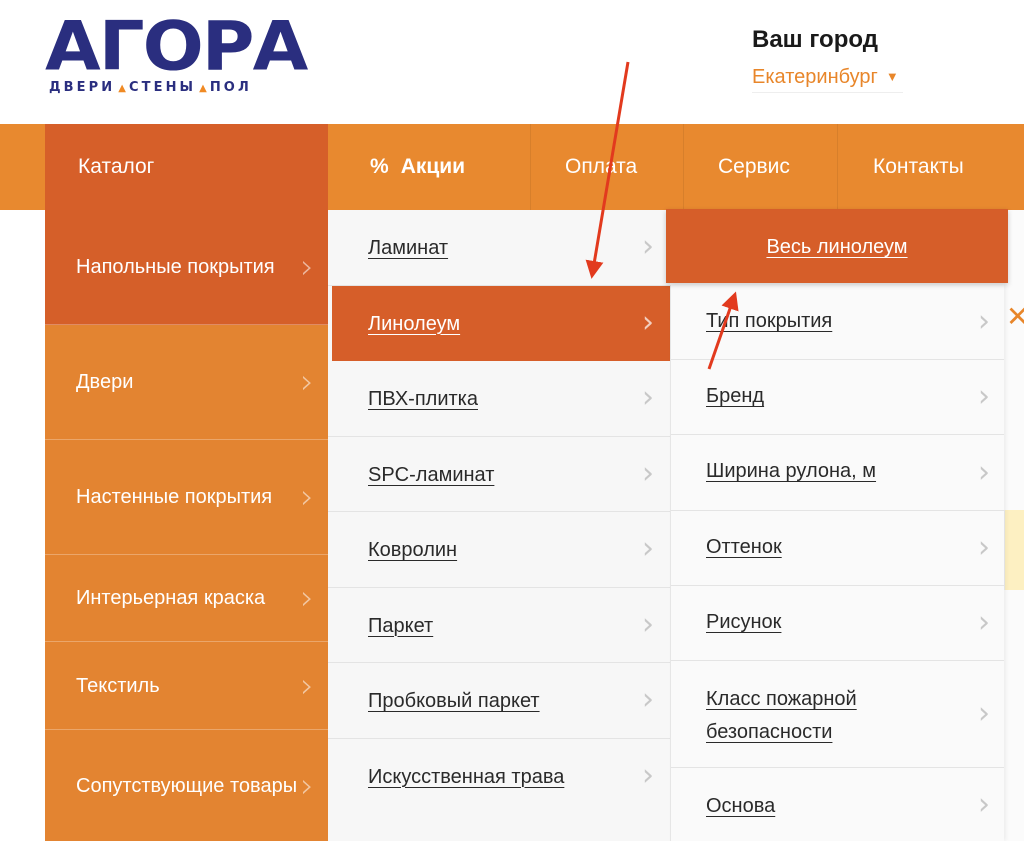  Describe the element at coordinates (837, 397) in the screenshot. I see `filter-item-brand: Бренд ›` at that location.